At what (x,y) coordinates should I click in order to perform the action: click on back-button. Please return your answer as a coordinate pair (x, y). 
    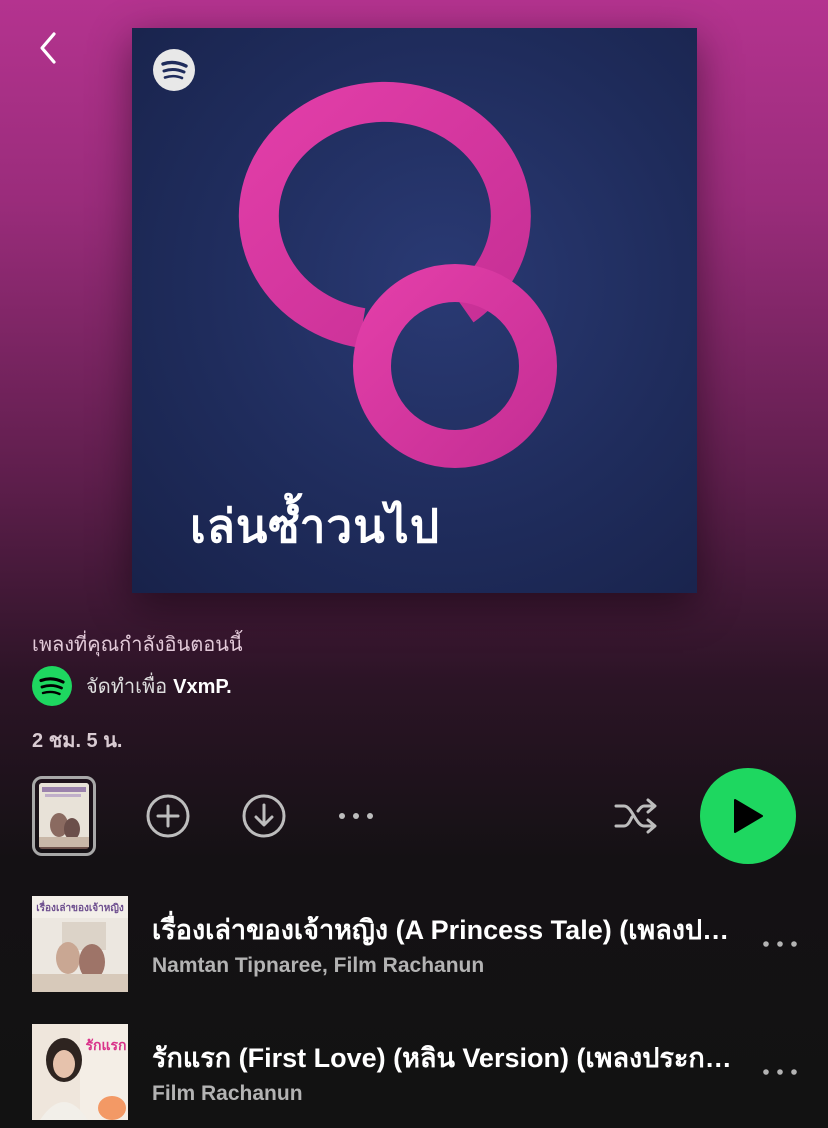
    Looking at the image, I should click on (48, 48).